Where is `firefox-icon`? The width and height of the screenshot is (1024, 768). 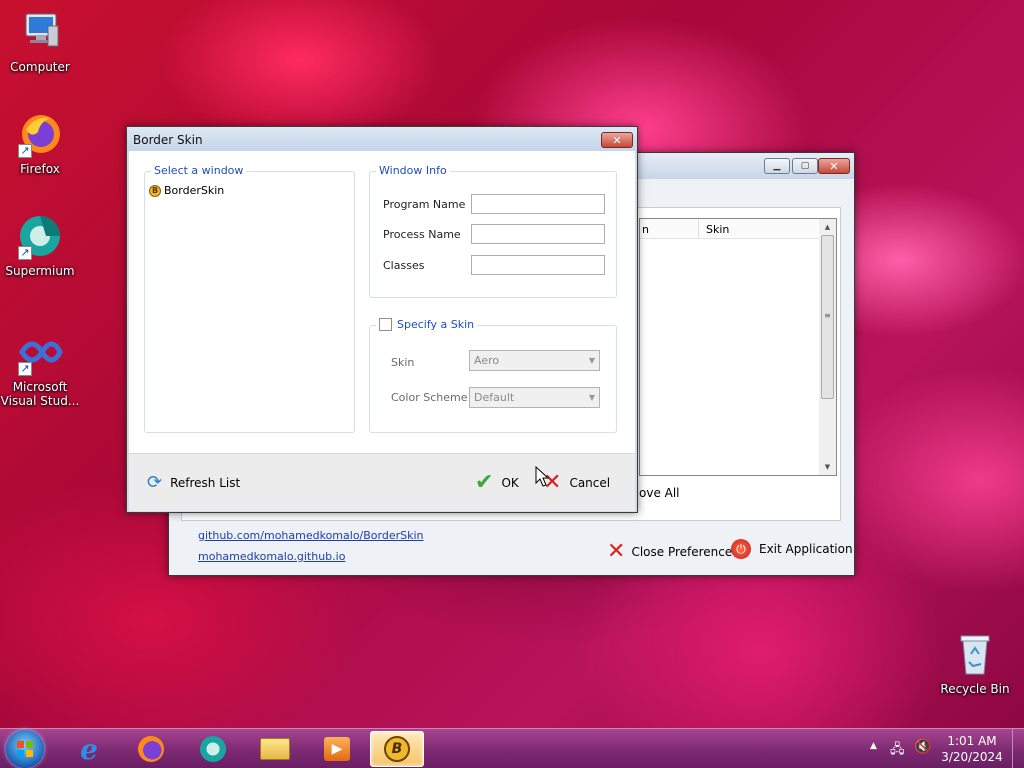 firefox-icon is located at coordinates (151, 749).